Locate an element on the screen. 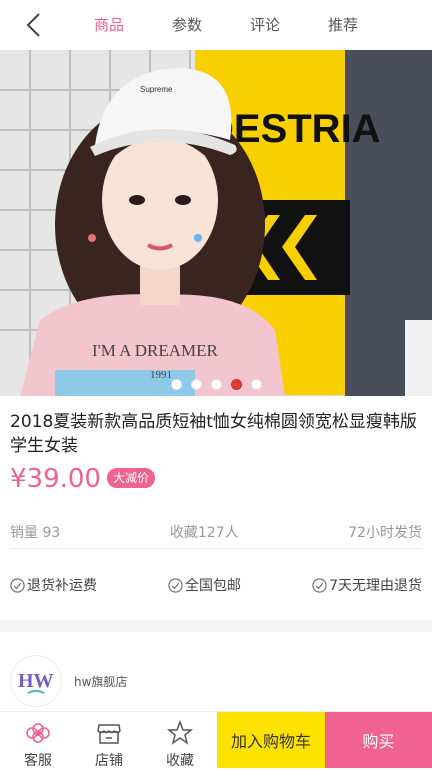 Image resolution: width=432 pixels, height=770 pixels. cap-text: Supreme is located at coordinates (156, 89).